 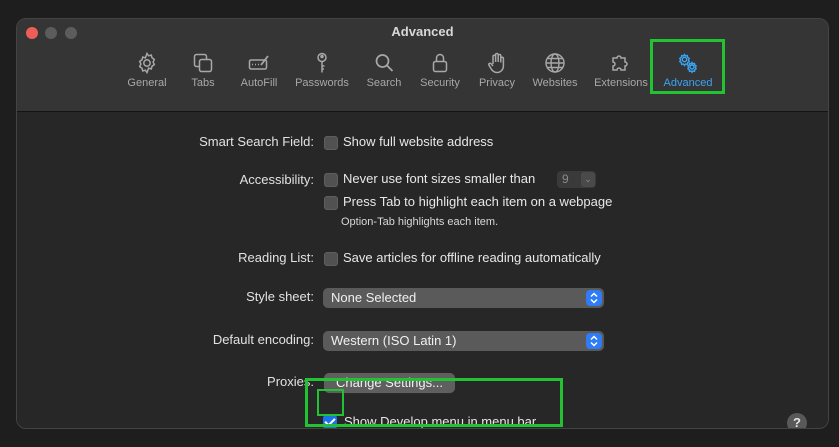 What do you see at coordinates (621, 83) in the screenshot?
I see `tab-extensions-label: Extensions` at bounding box center [621, 83].